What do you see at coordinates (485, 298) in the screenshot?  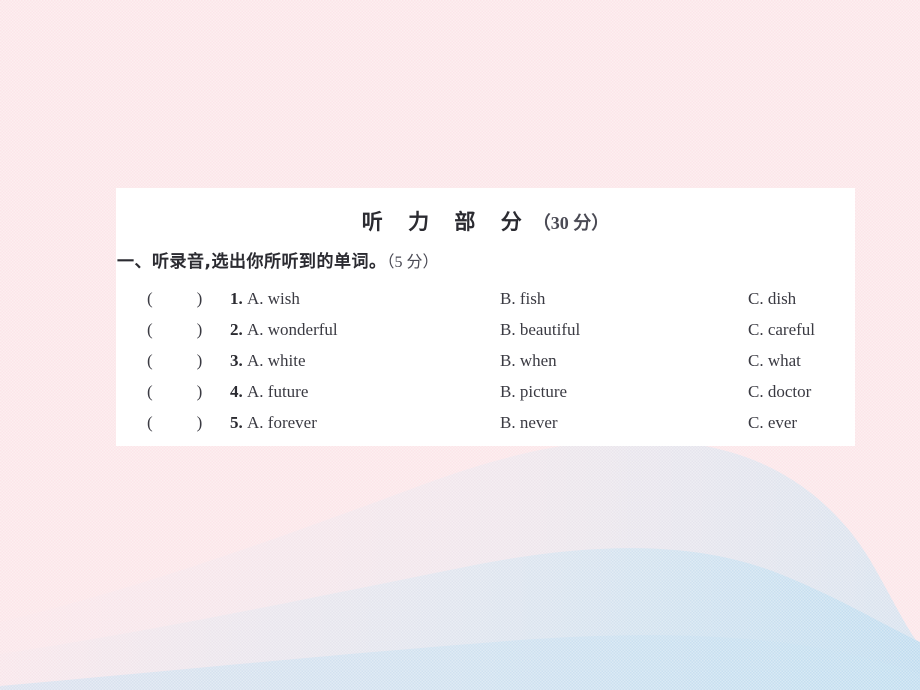 I see `question-row: () 1. A. wish B. fish C. dish` at bounding box center [485, 298].